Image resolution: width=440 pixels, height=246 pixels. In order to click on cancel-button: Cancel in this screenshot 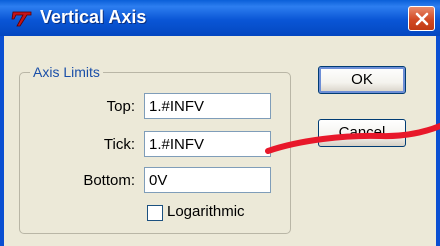, I will do `click(362, 133)`.